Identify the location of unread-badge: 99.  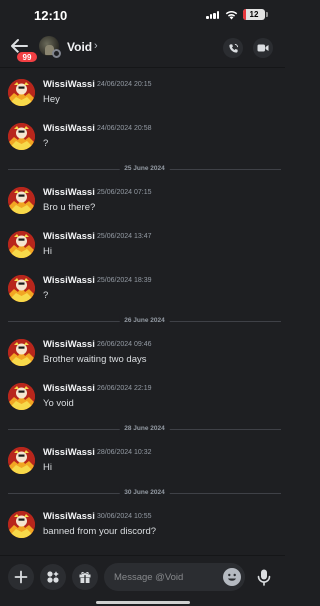
(27, 57).